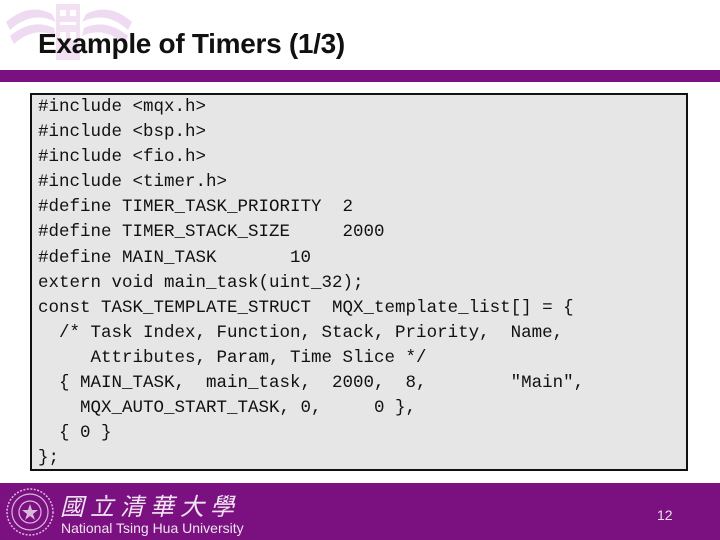 The image size is (720, 540). I want to click on page-number: 12, so click(665, 515).